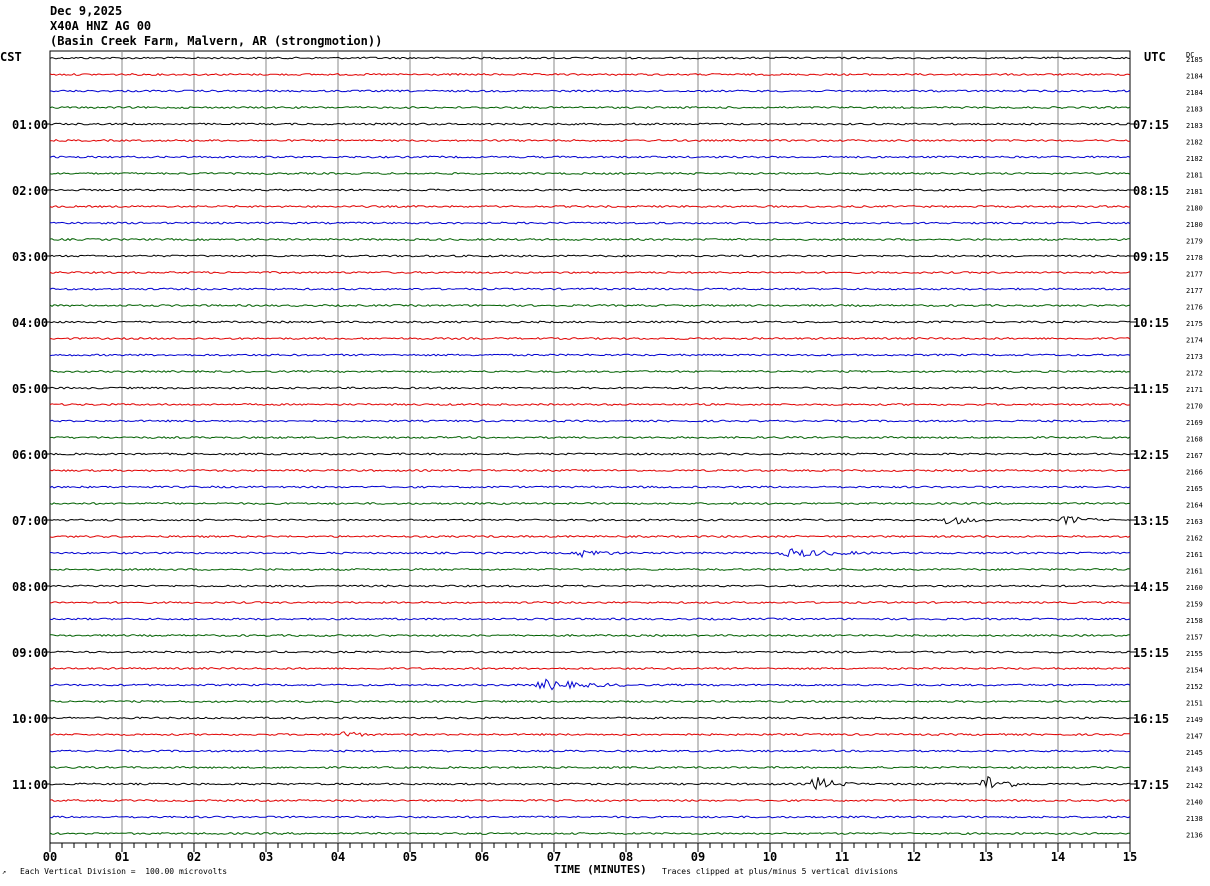 The width and height of the screenshot is (1210, 886). Describe the element at coordinates (1151, 653) in the screenshot. I see `utc-hour-label: 15:15` at that location.